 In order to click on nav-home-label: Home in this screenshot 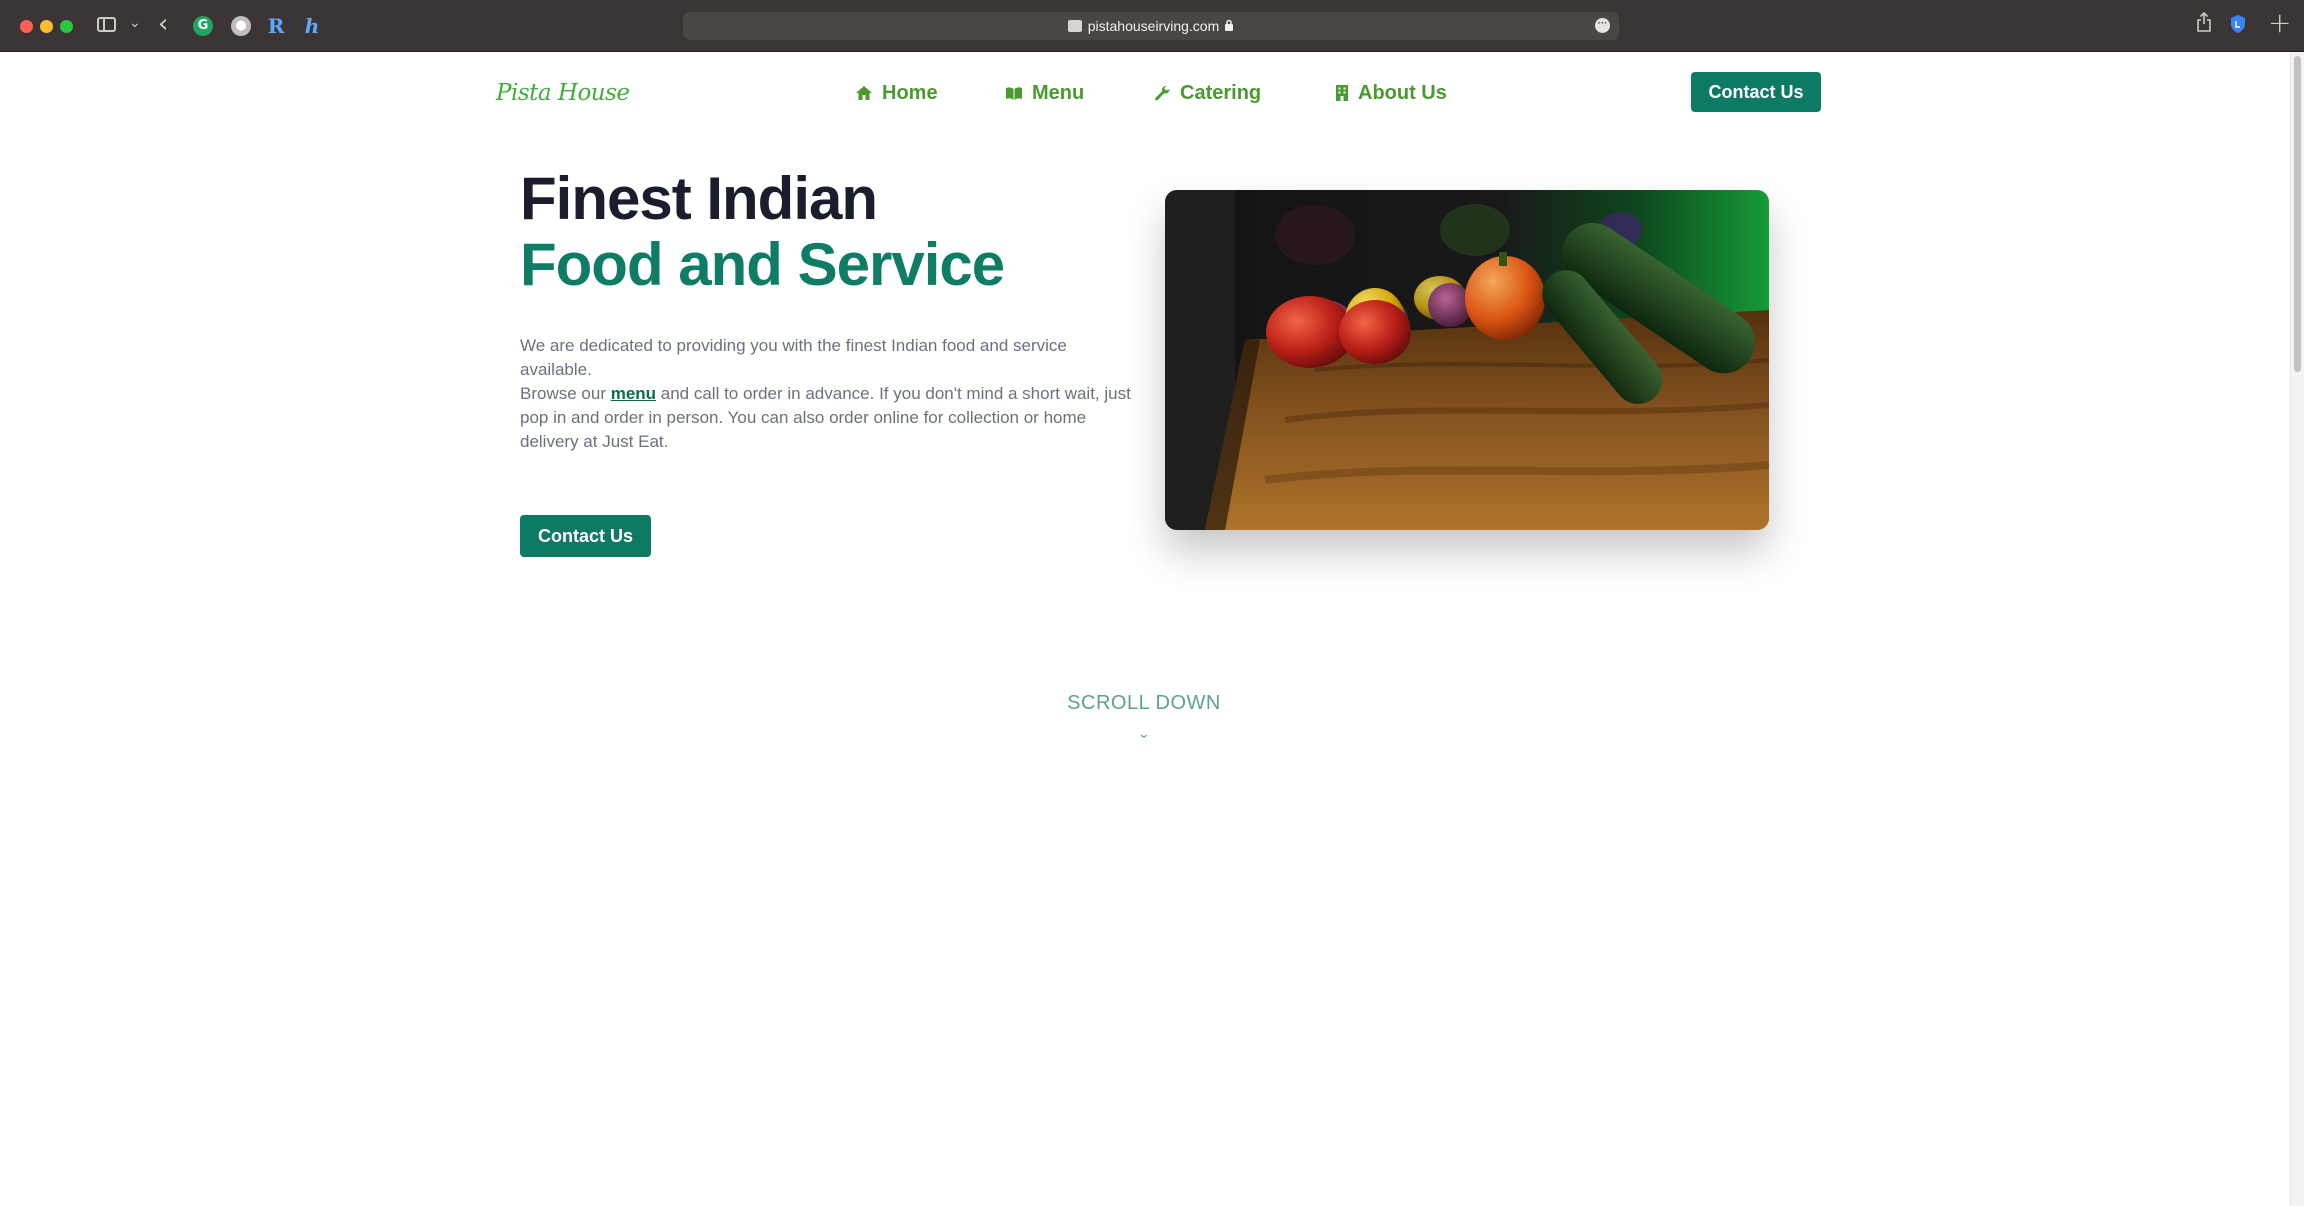, I will do `click(910, 92)`.